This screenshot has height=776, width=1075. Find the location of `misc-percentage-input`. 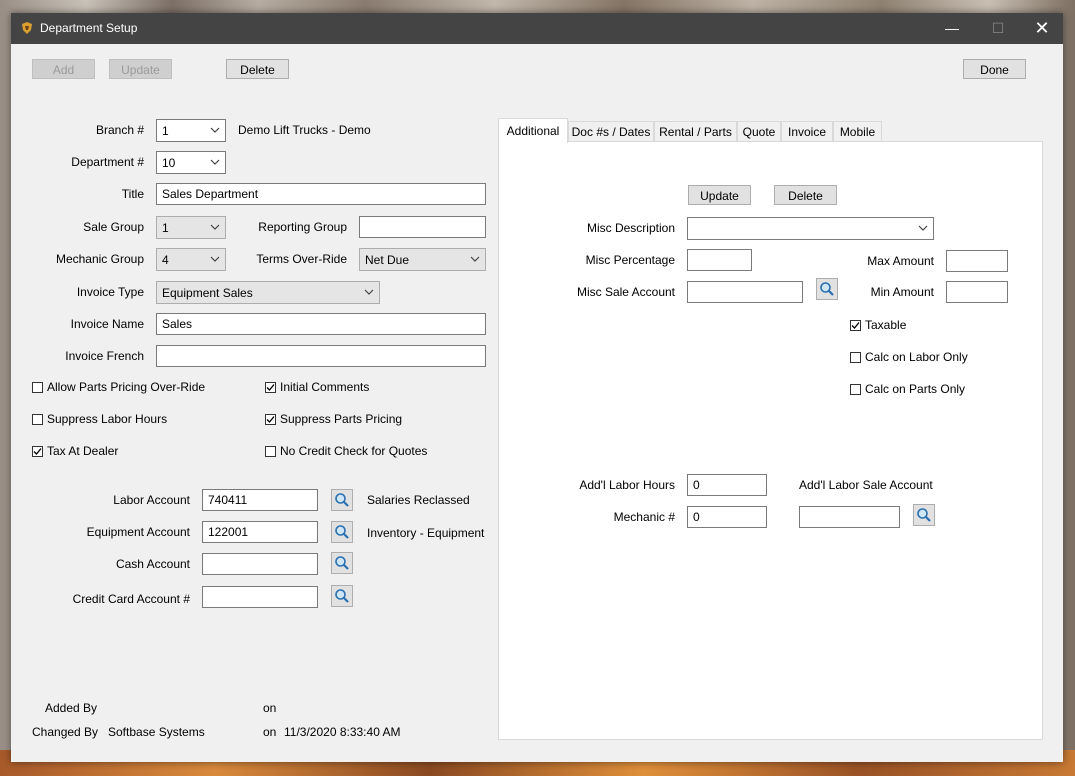

misc-percentage-input is located at coordinates (719, 260).